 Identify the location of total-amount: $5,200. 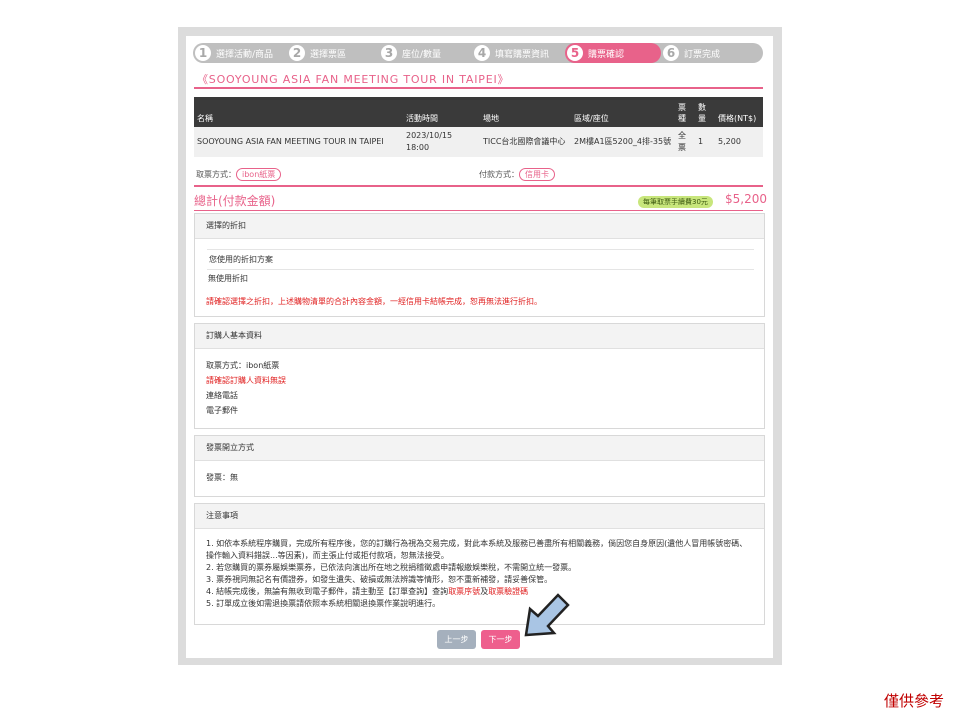
(746, 199).